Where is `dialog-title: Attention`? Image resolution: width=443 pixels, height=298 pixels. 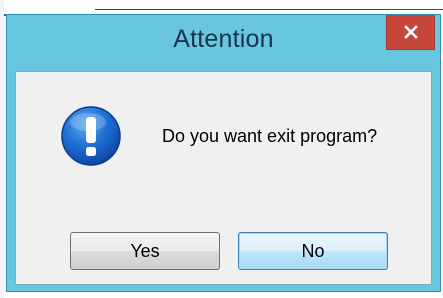 dialog-title: Attention is located at coordinates (223, 39).